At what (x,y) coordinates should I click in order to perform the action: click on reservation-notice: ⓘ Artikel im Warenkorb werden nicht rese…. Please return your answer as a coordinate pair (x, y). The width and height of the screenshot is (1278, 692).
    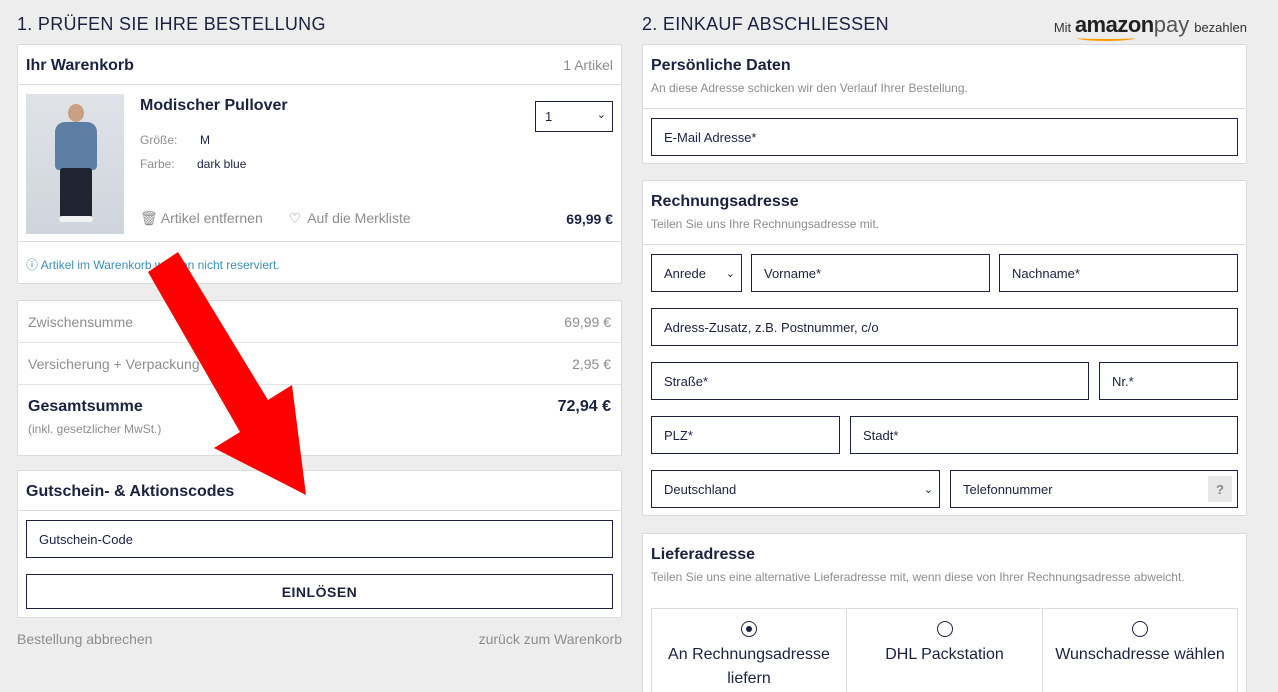
    Looking at the image, I should click on (319, 262).